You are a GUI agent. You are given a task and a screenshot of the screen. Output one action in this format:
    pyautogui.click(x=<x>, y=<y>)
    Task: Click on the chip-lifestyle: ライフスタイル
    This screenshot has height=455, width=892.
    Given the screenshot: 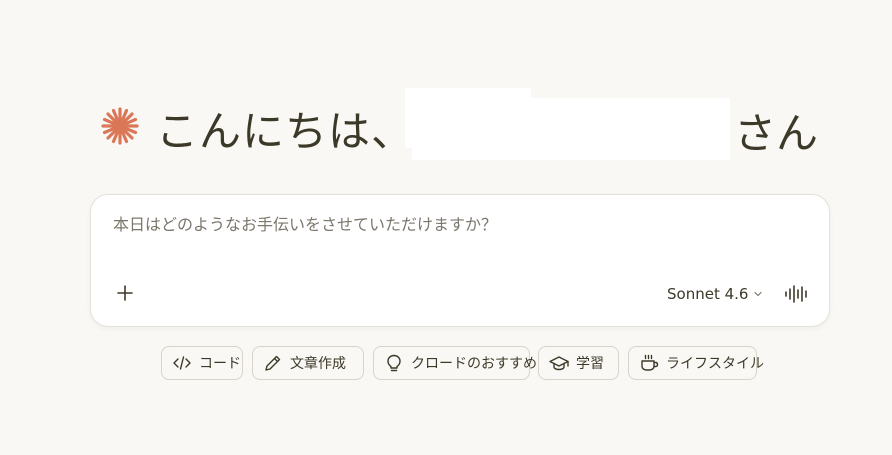 What is the action you would take?
    pyautogui.click(x=696, y=363)
    